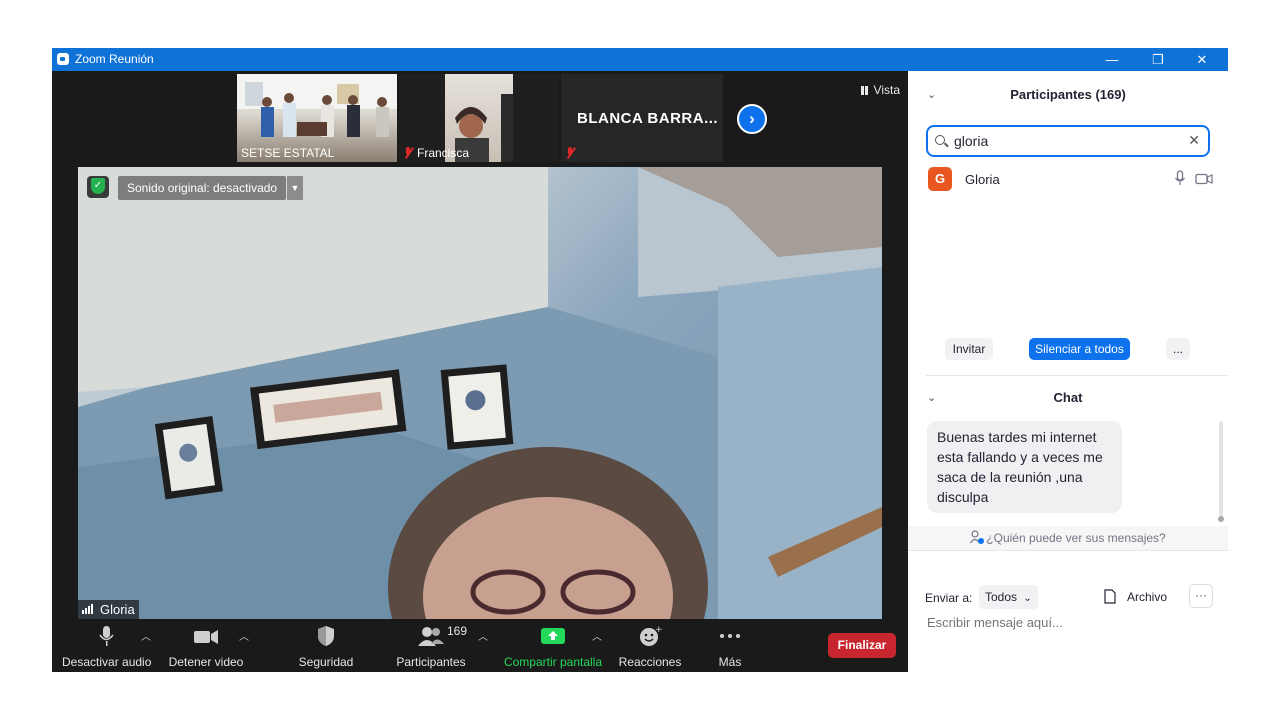  I want to click on avatar: G, so click(940, 179).